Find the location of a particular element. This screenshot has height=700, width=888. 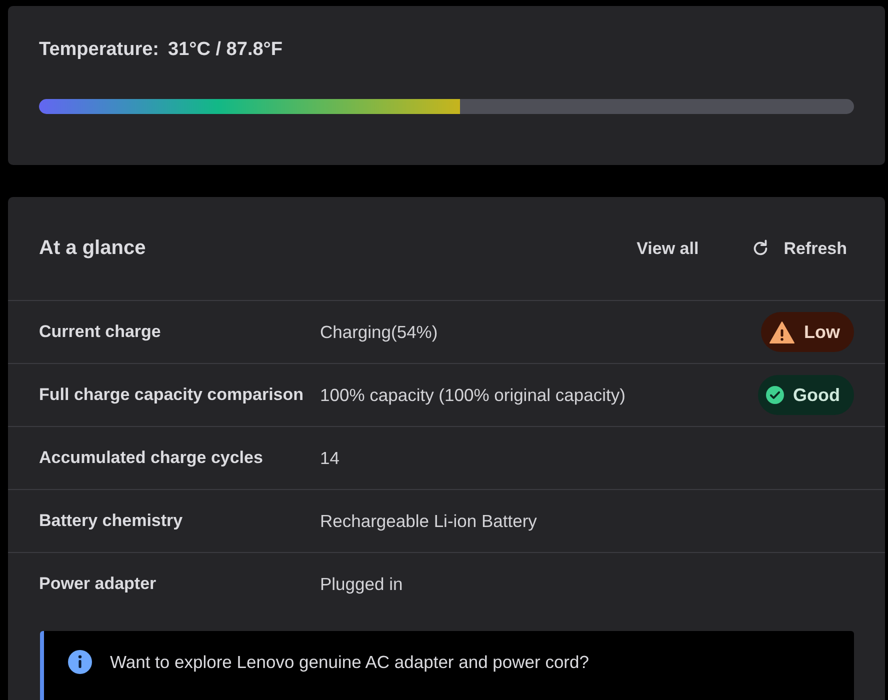

row-value: 100% capacity (100% original capacity) is located at coordinates (473, 395).